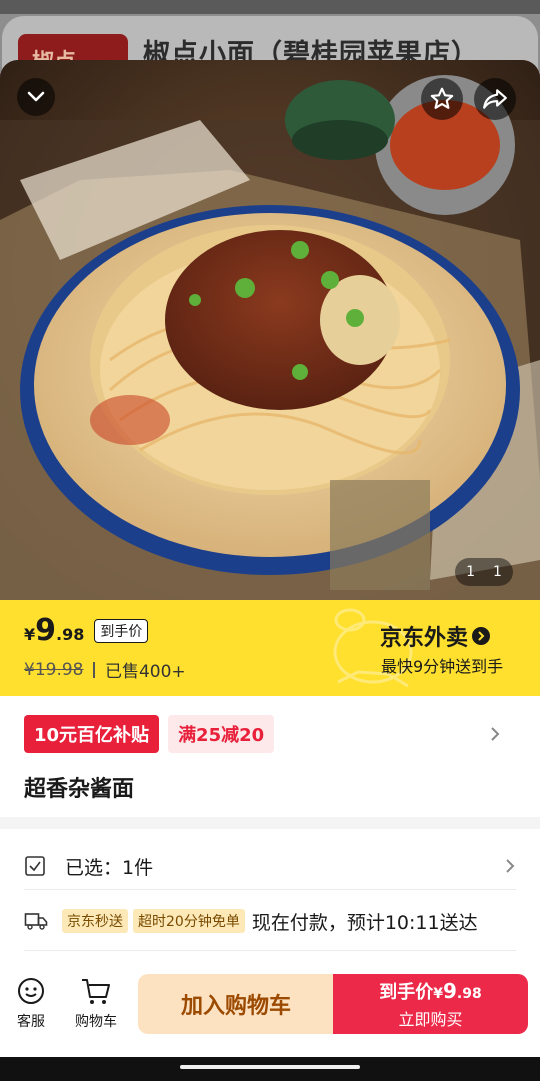  I want to click on promo-subsidy-tag: 10元百亿补贴, so click(92, 734).